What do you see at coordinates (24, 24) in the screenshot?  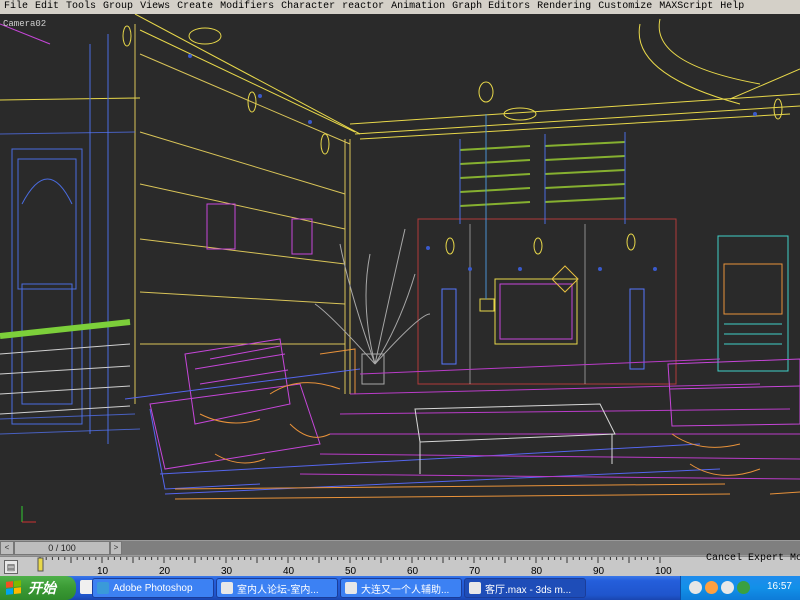 I see `viewport-label: Camera02` at bounding box center [24, 24].